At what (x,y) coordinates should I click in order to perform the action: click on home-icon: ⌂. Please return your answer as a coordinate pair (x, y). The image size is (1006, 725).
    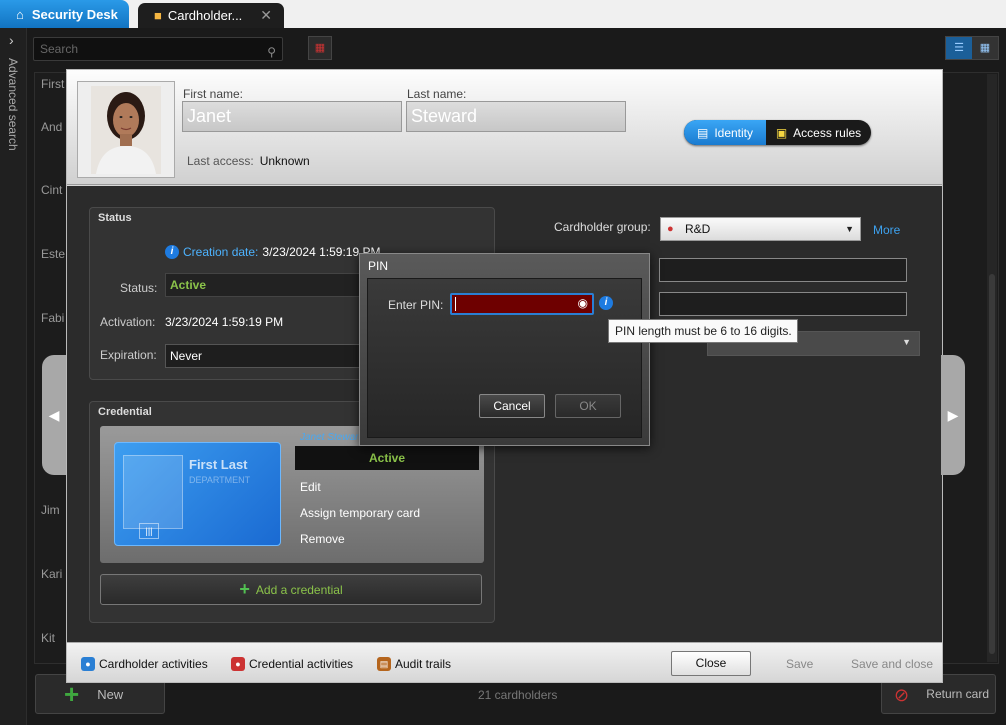
    Looking at the image, I should click on (20, 14).